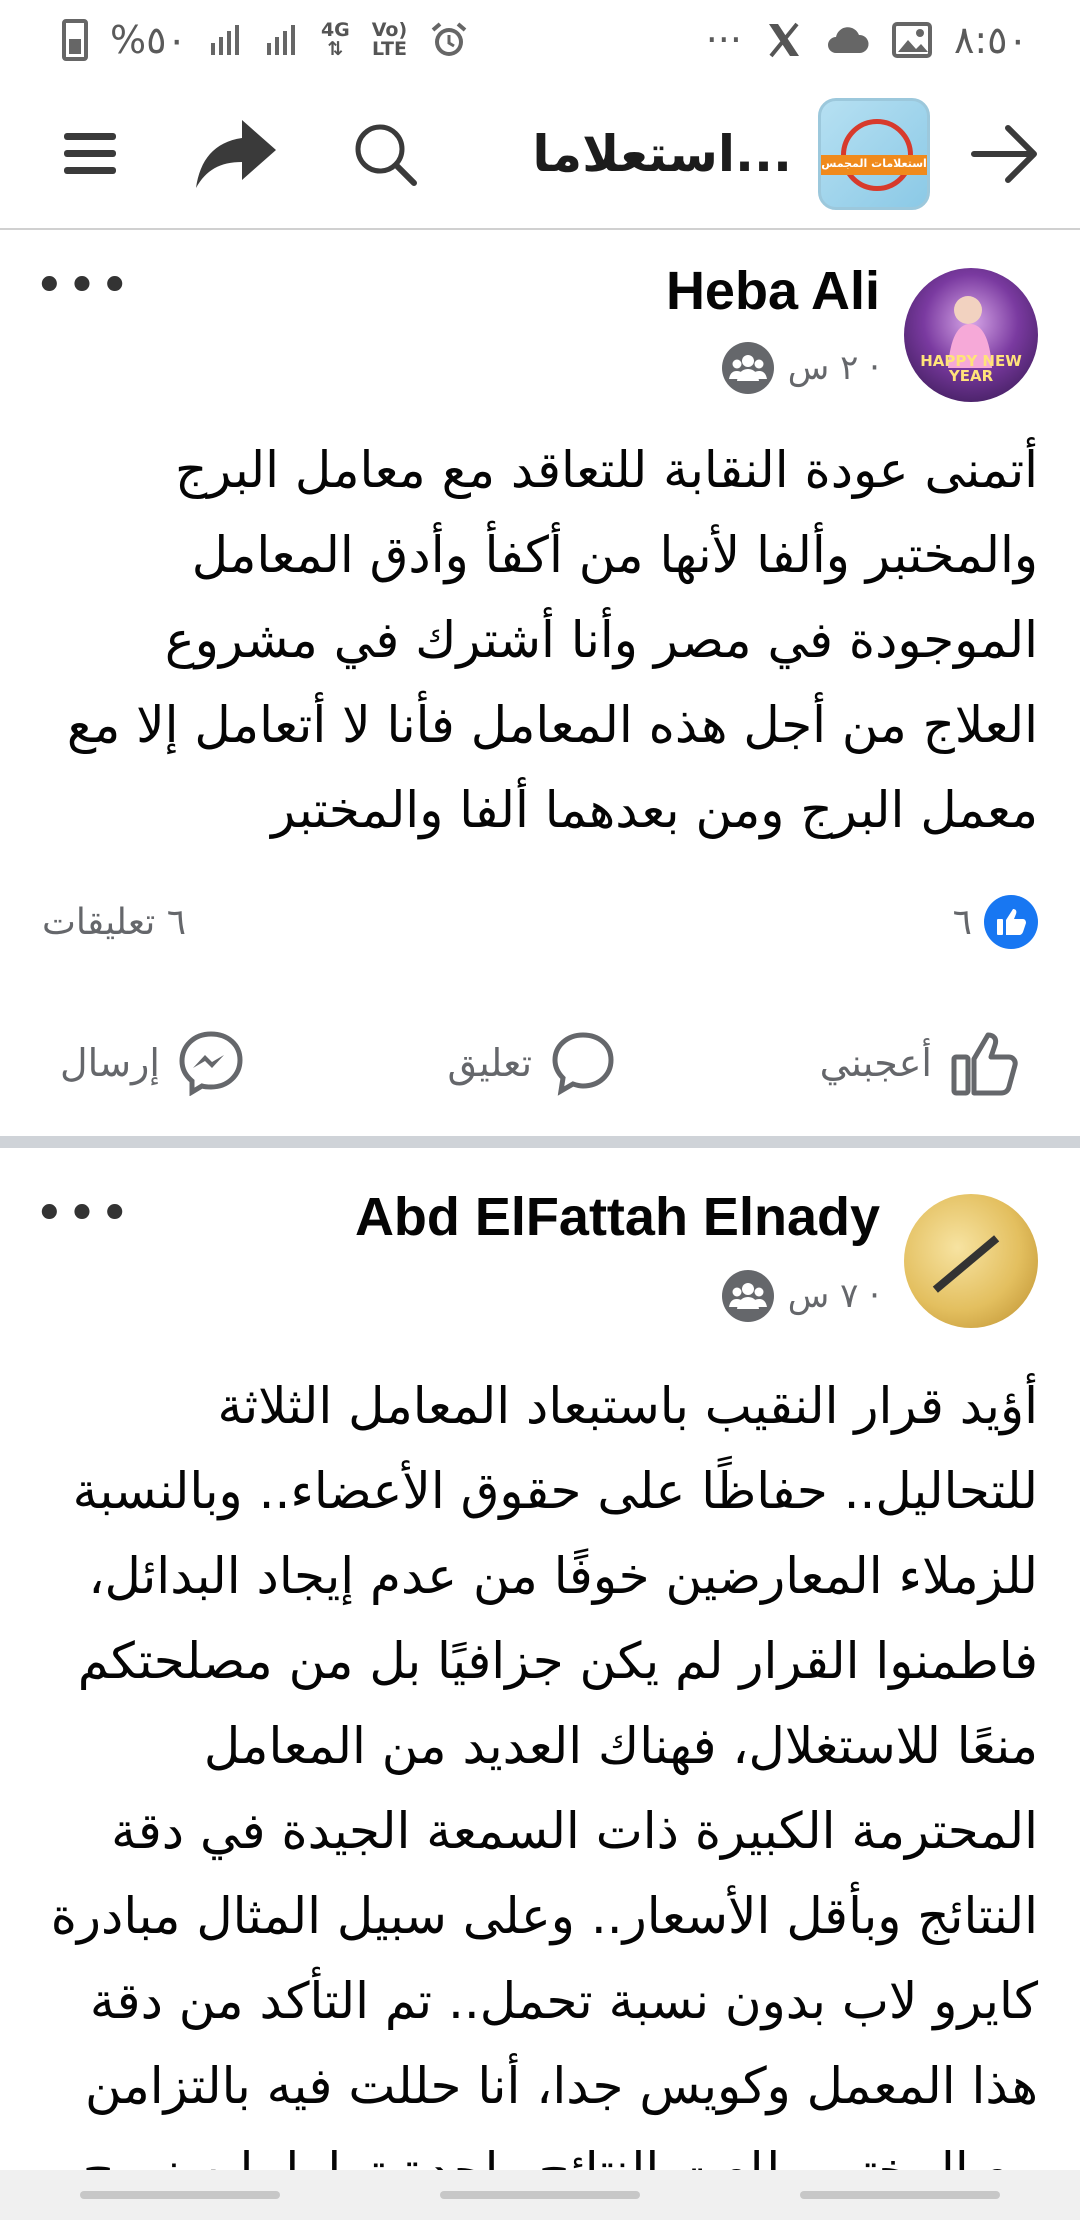 Image resolution: width=1080 pixels, height=2220 pixels. What do you see at coordinates (984, 1064) in the screenshot?
I see `thumbs-up-icon` at bounding box center [984, 1064].